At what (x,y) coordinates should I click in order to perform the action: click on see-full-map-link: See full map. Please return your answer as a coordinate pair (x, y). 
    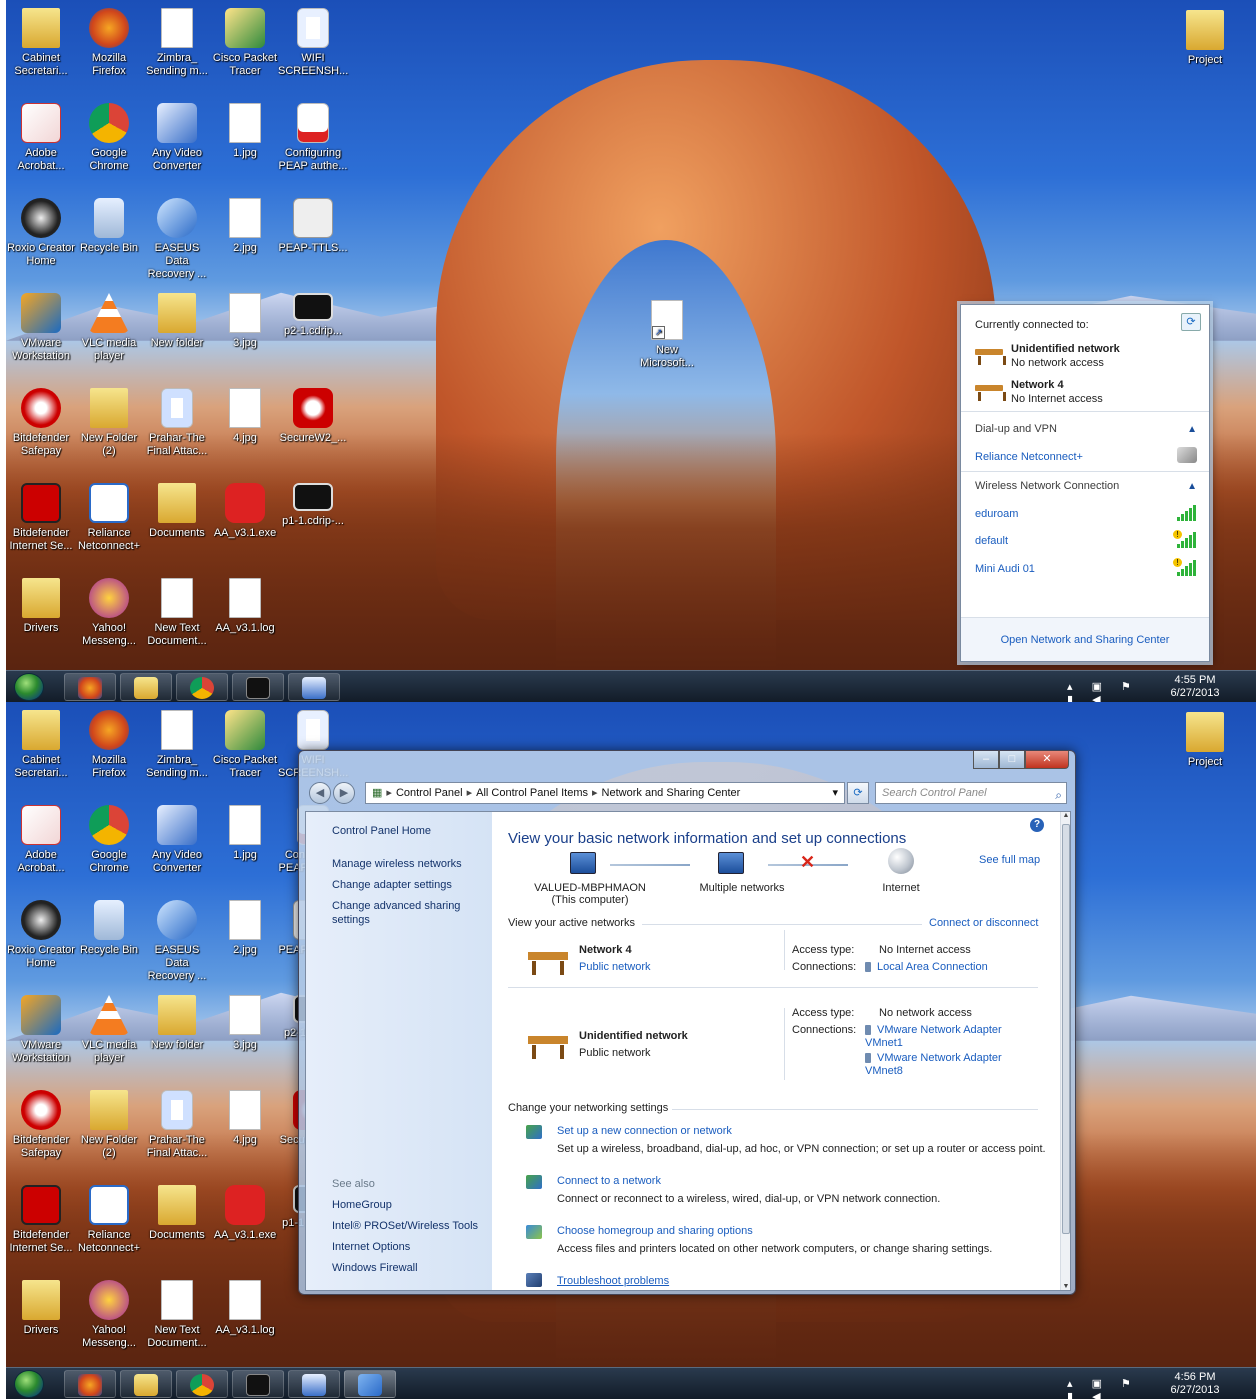
    Looking at the image, I should click on (1009, 860).